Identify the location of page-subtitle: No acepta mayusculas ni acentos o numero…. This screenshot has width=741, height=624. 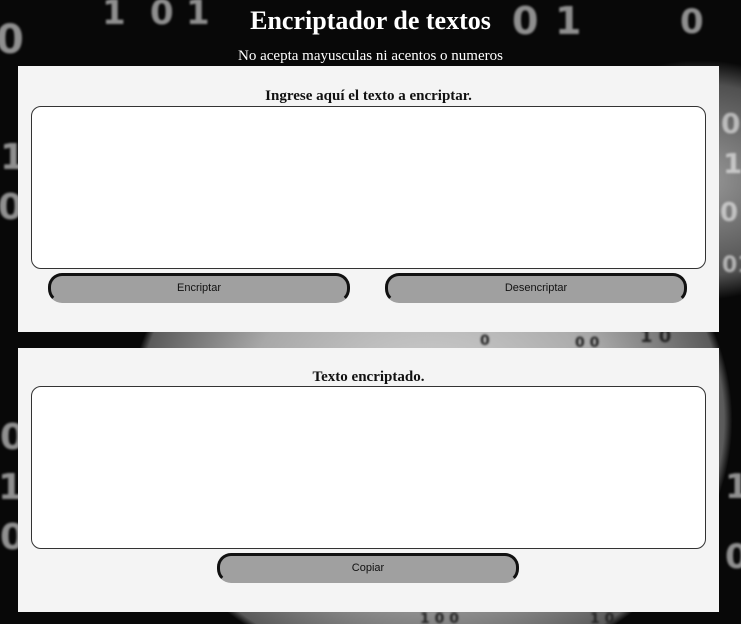
(370, 56).